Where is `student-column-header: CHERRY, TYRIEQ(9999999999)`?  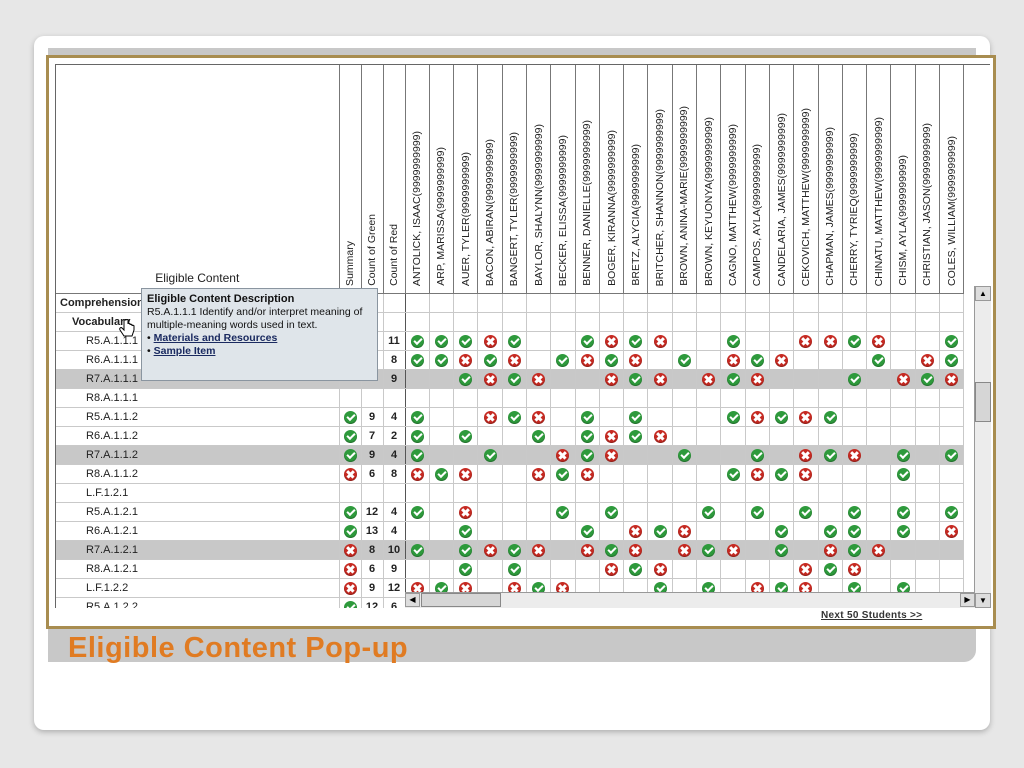 student-column-header: CHERRY, TYRIEQ(9999999999) is located at coordinates (855, 179).